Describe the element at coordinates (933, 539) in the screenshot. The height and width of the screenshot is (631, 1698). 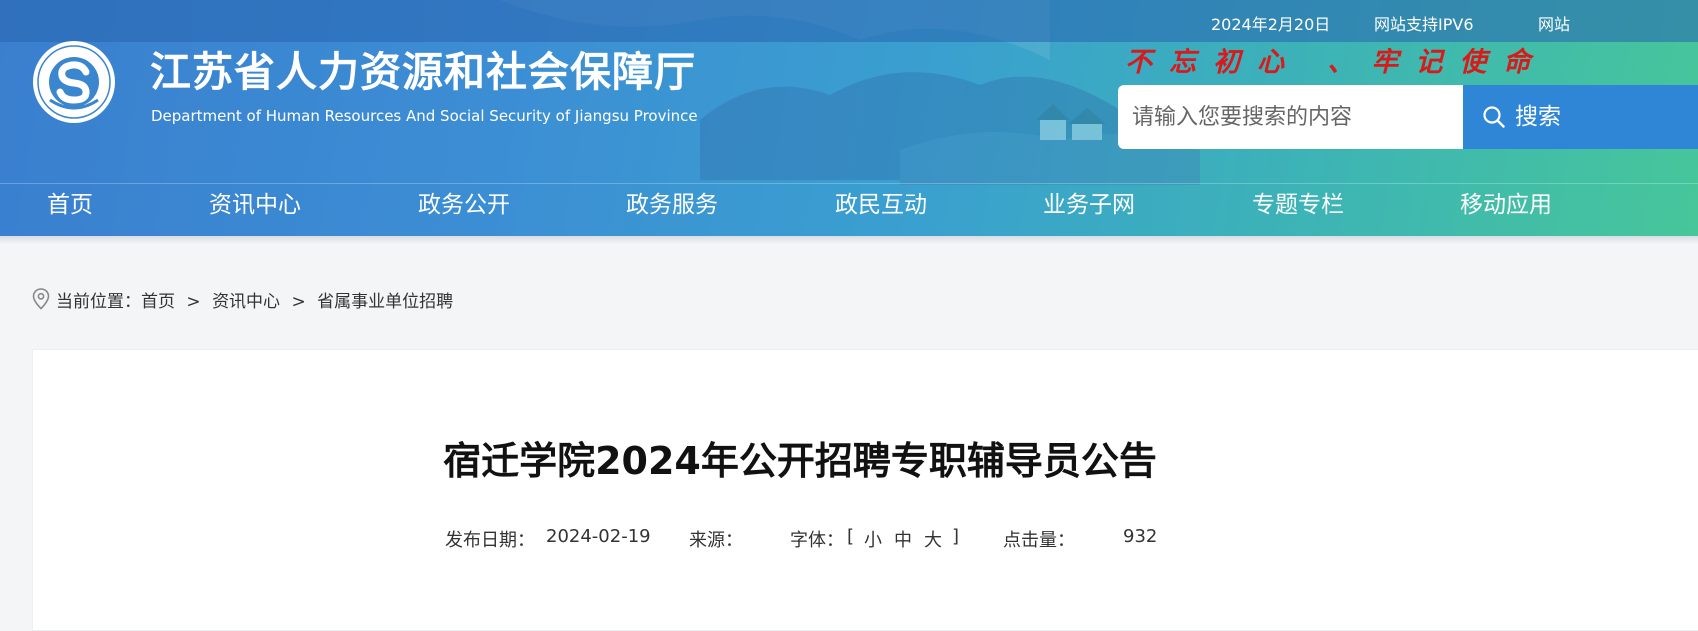
I see `font-size-large: 大` at that location.